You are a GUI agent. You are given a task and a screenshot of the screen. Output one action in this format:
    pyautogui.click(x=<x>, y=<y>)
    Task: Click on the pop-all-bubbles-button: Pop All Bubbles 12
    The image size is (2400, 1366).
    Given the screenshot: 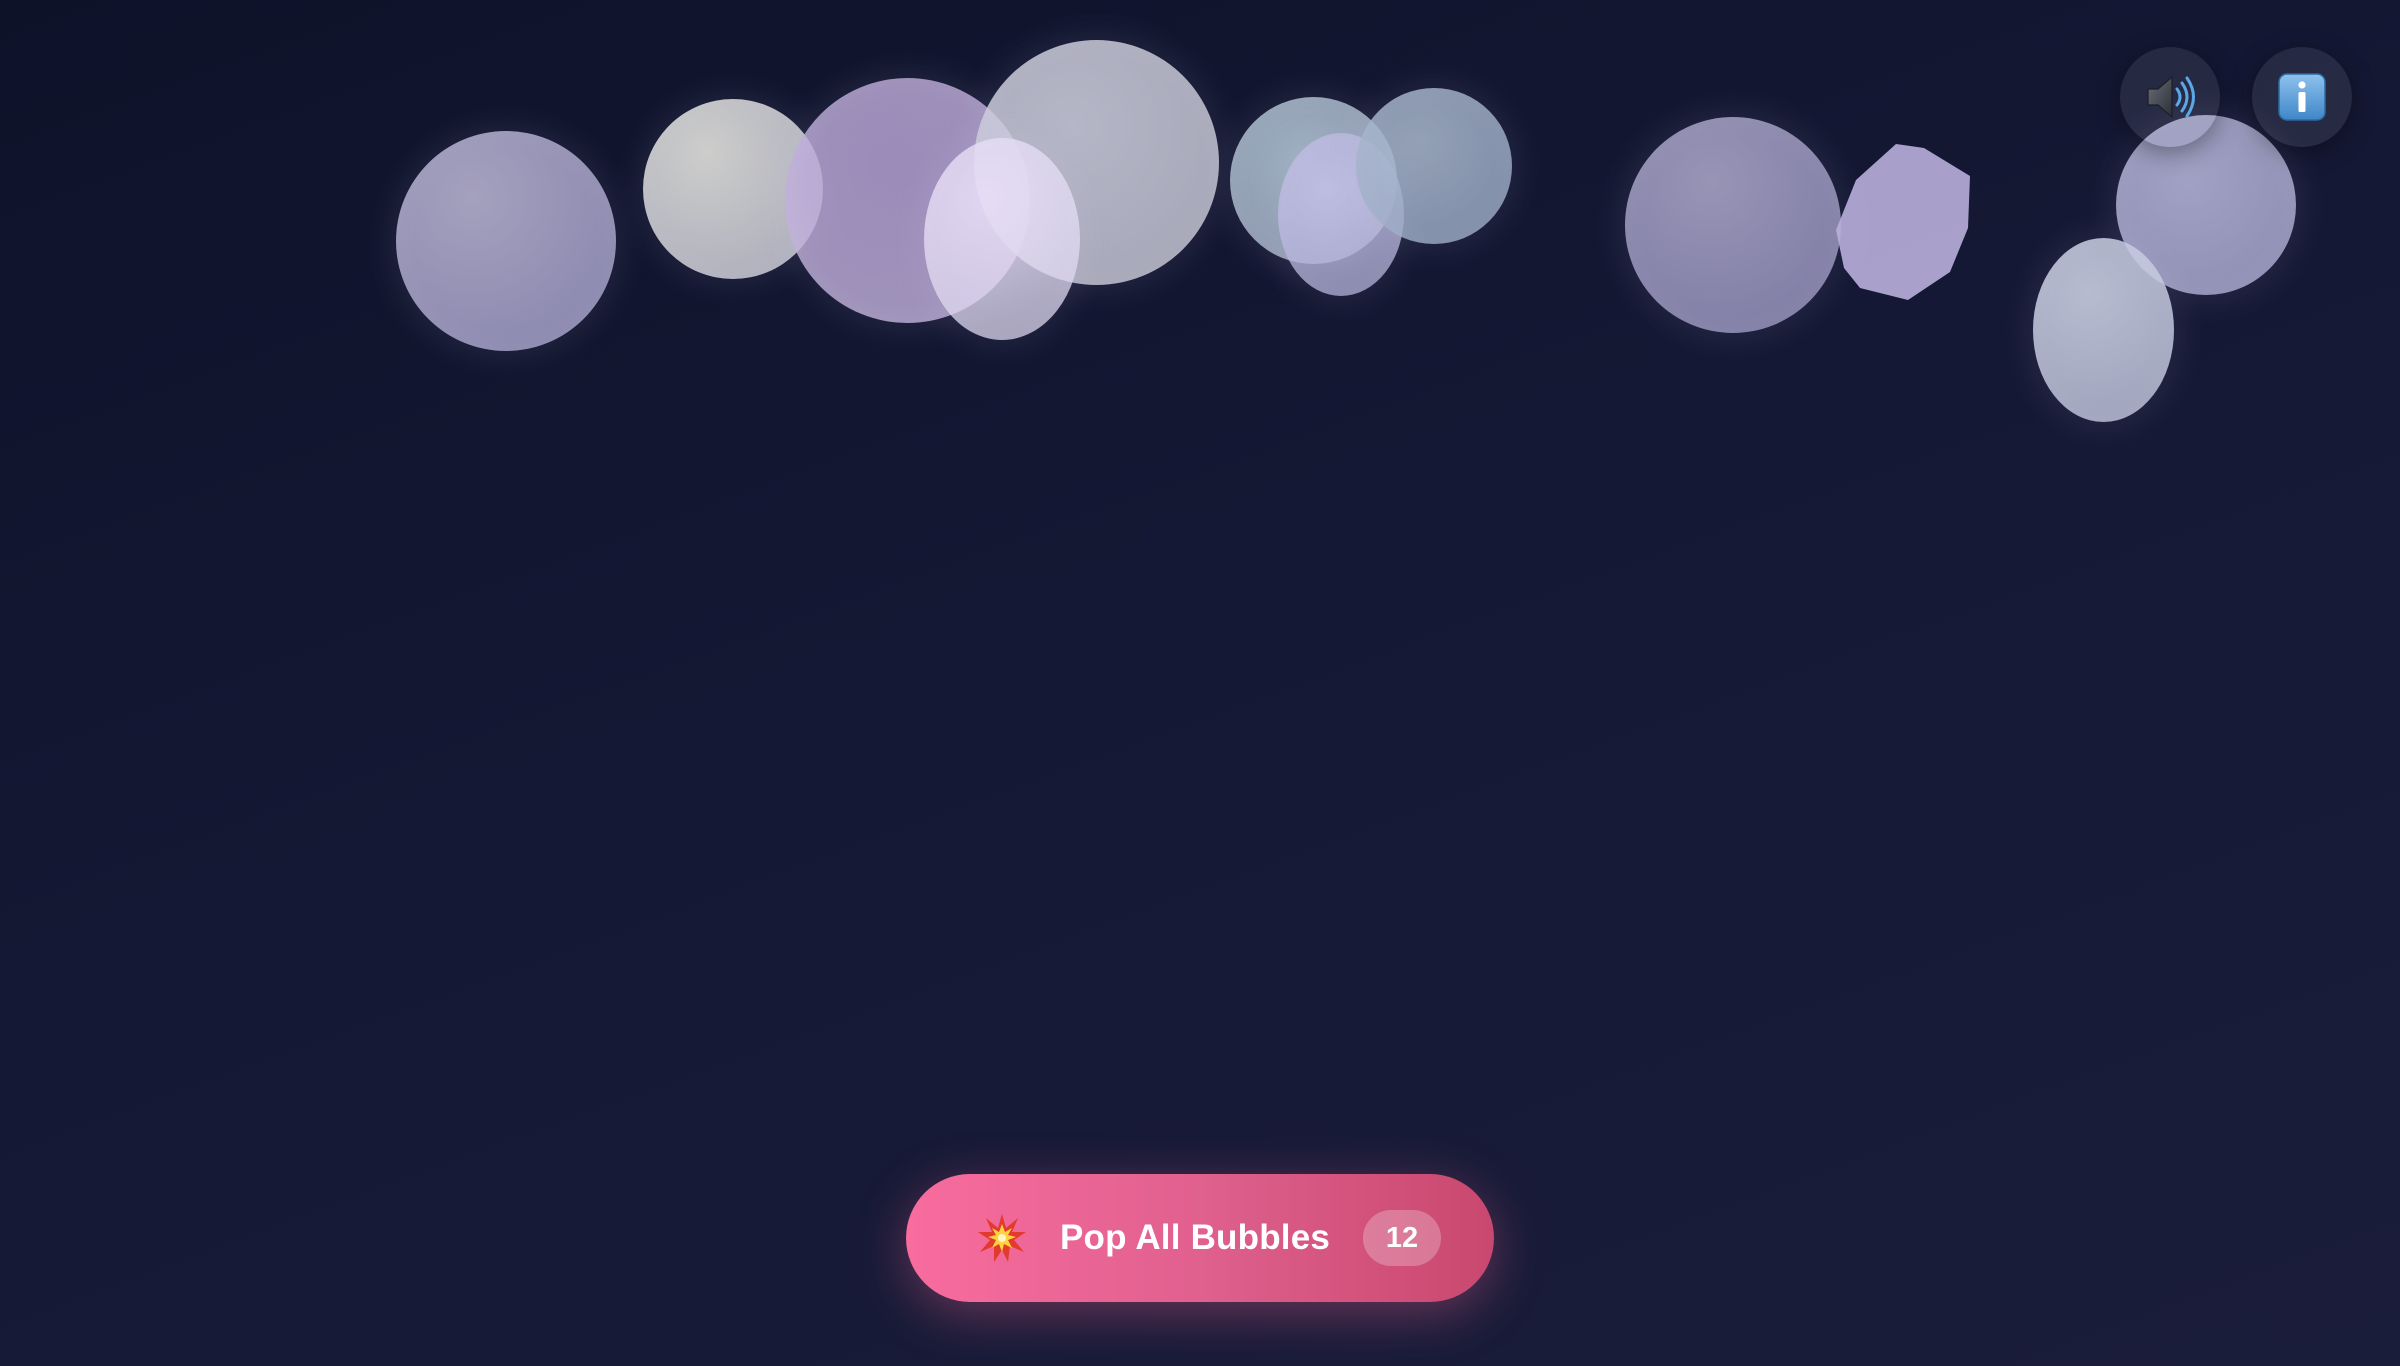 What is the action you would take?
    pyautogui.click(x=1200, y=1238)
    